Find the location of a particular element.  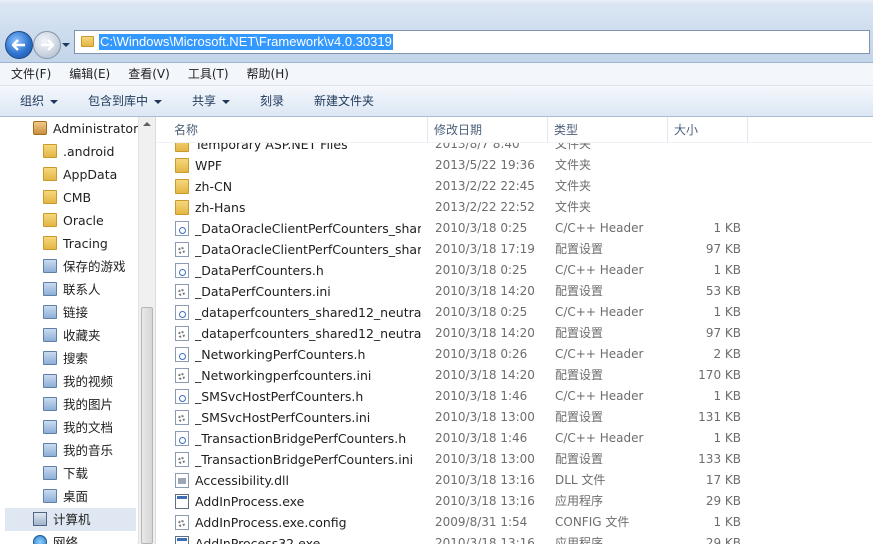

file-name: _TransactionBridgePerfCounters.h is located at coordinates (301, 438).